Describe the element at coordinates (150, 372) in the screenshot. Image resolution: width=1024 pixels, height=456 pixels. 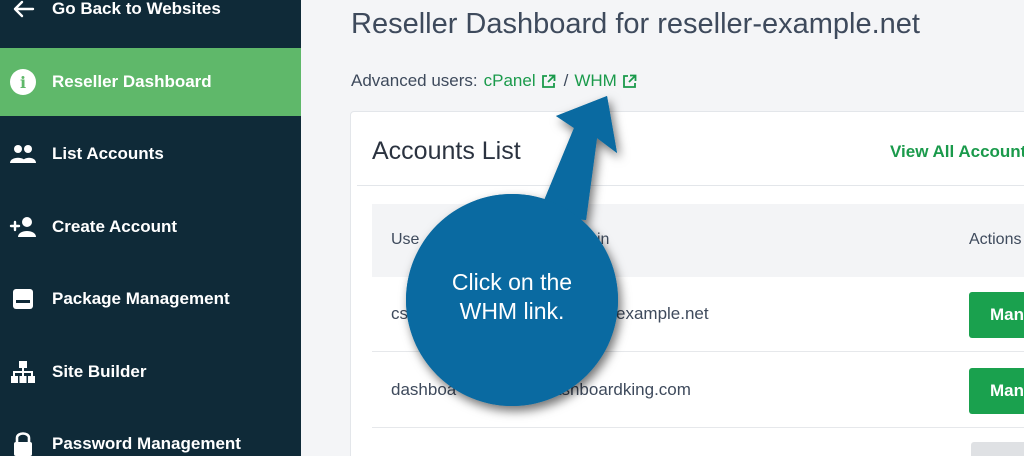
I see `sidebar-item-site-builder: Site Builder` at that location.